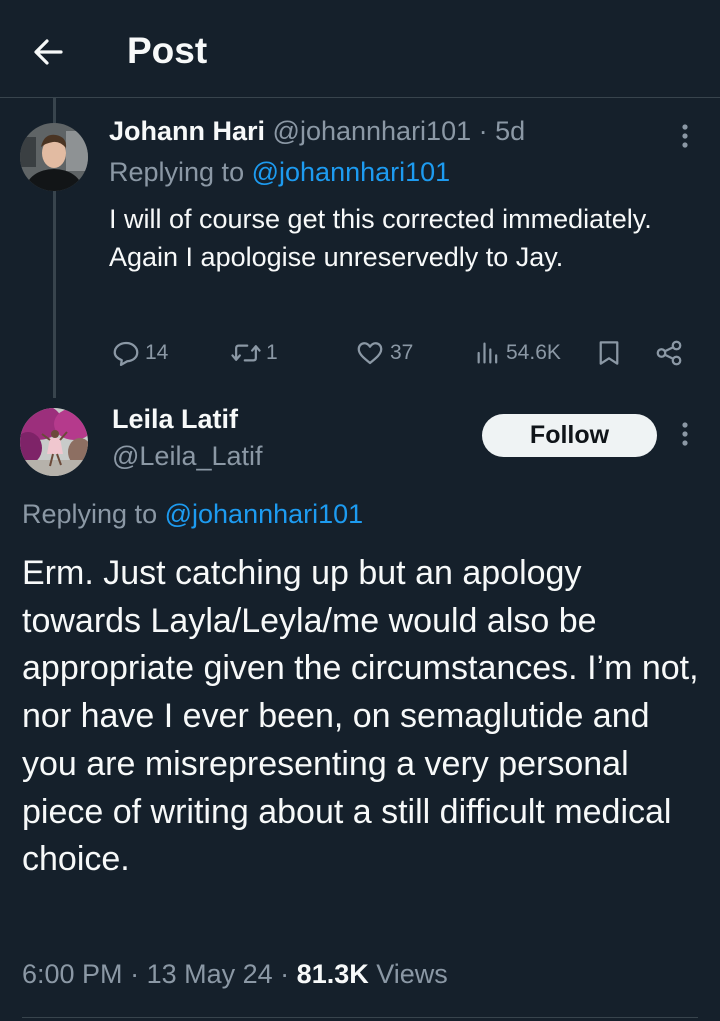 This screenshot has width=720, height=1021. I want to click on bookmark-icon, so click(609, 353).